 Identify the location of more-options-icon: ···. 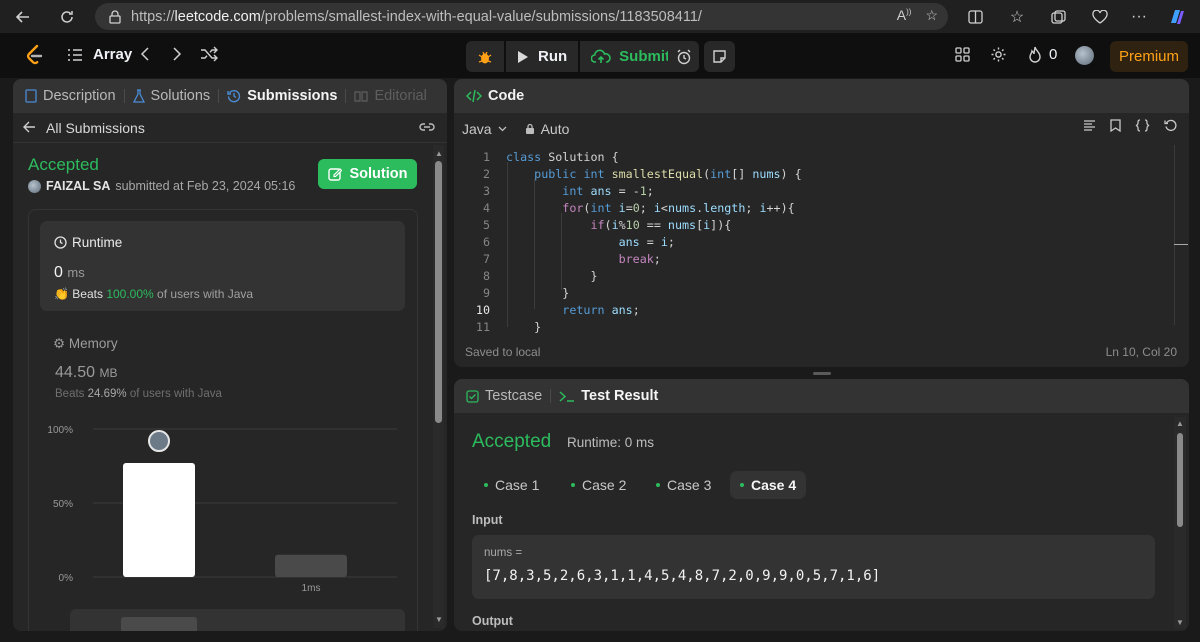
(1139, 17).